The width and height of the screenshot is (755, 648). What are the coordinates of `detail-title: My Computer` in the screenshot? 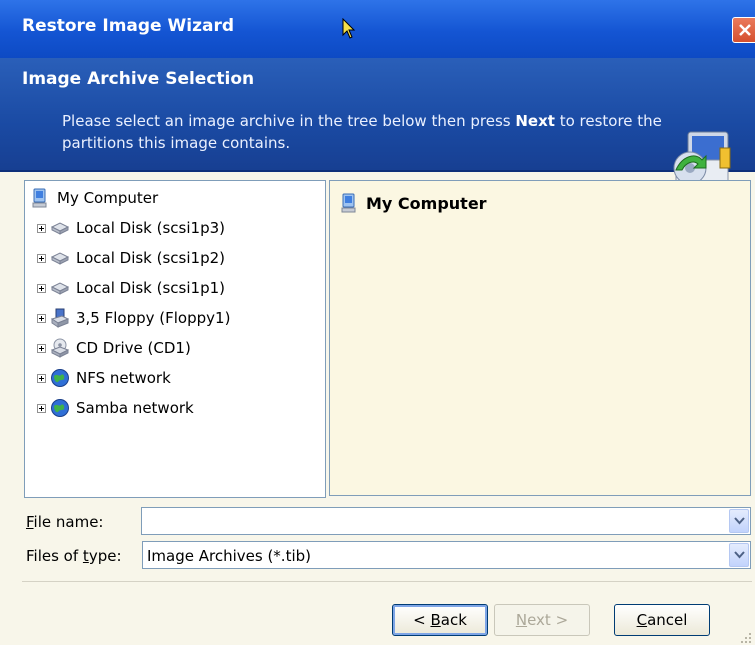 It's located at (426, 203).